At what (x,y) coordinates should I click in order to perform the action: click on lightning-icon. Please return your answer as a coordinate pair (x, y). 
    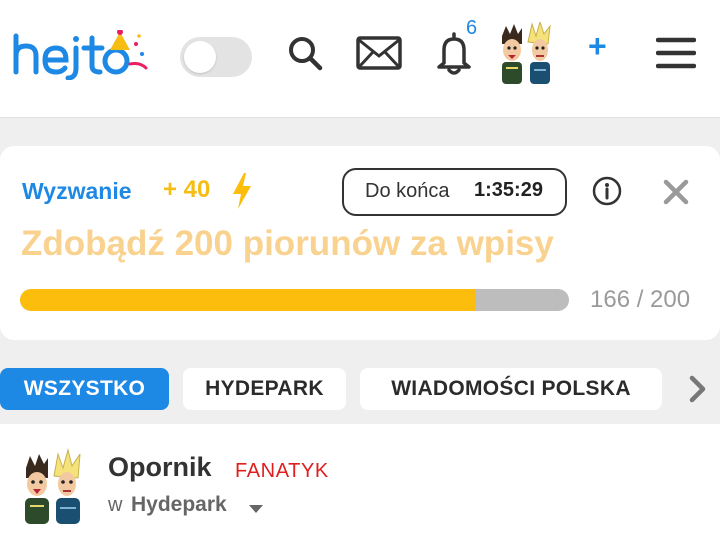
    Looking at the image, I should click on (242, 191).